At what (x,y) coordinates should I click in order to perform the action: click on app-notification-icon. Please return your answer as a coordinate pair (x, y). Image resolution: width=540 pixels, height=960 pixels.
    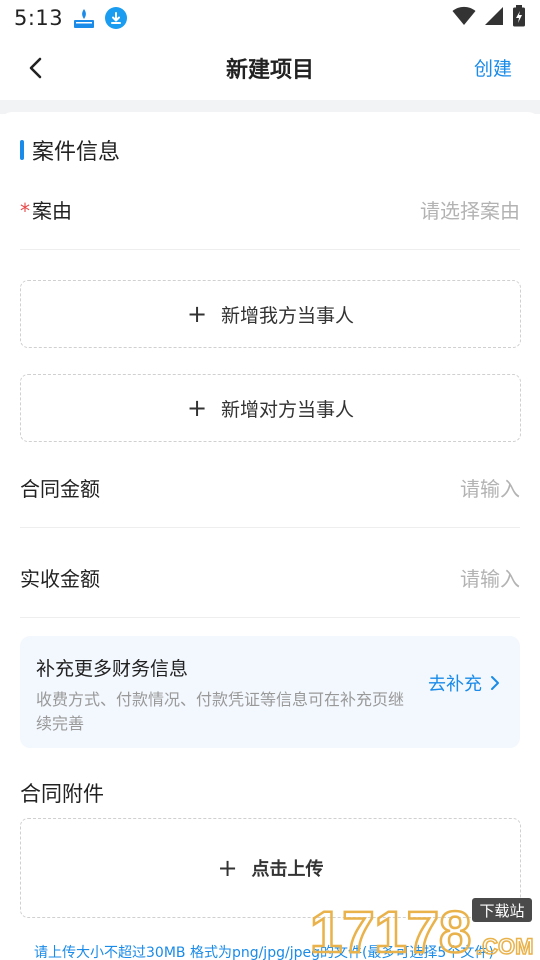
    Looking at the image, I should click on (84, 18).